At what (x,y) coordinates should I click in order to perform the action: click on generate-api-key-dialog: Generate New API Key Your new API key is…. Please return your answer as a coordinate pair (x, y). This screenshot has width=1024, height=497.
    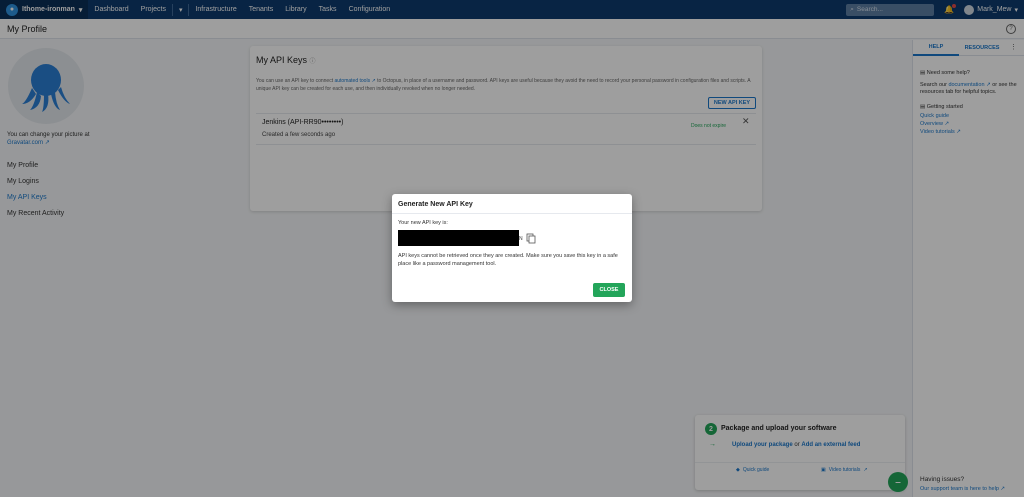
    Looking at the image, I should click on (512, 248).